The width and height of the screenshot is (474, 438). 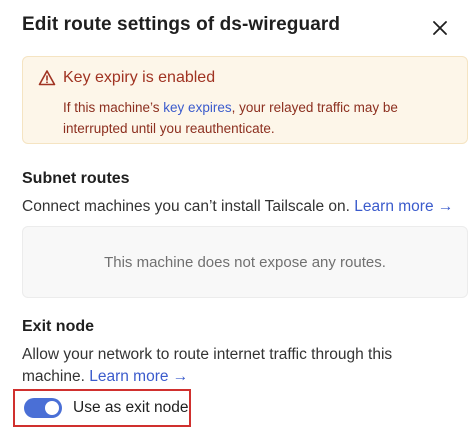 I want to click on routes-empty-text: This machine does not expose any routes., so click(x=245, y=262).